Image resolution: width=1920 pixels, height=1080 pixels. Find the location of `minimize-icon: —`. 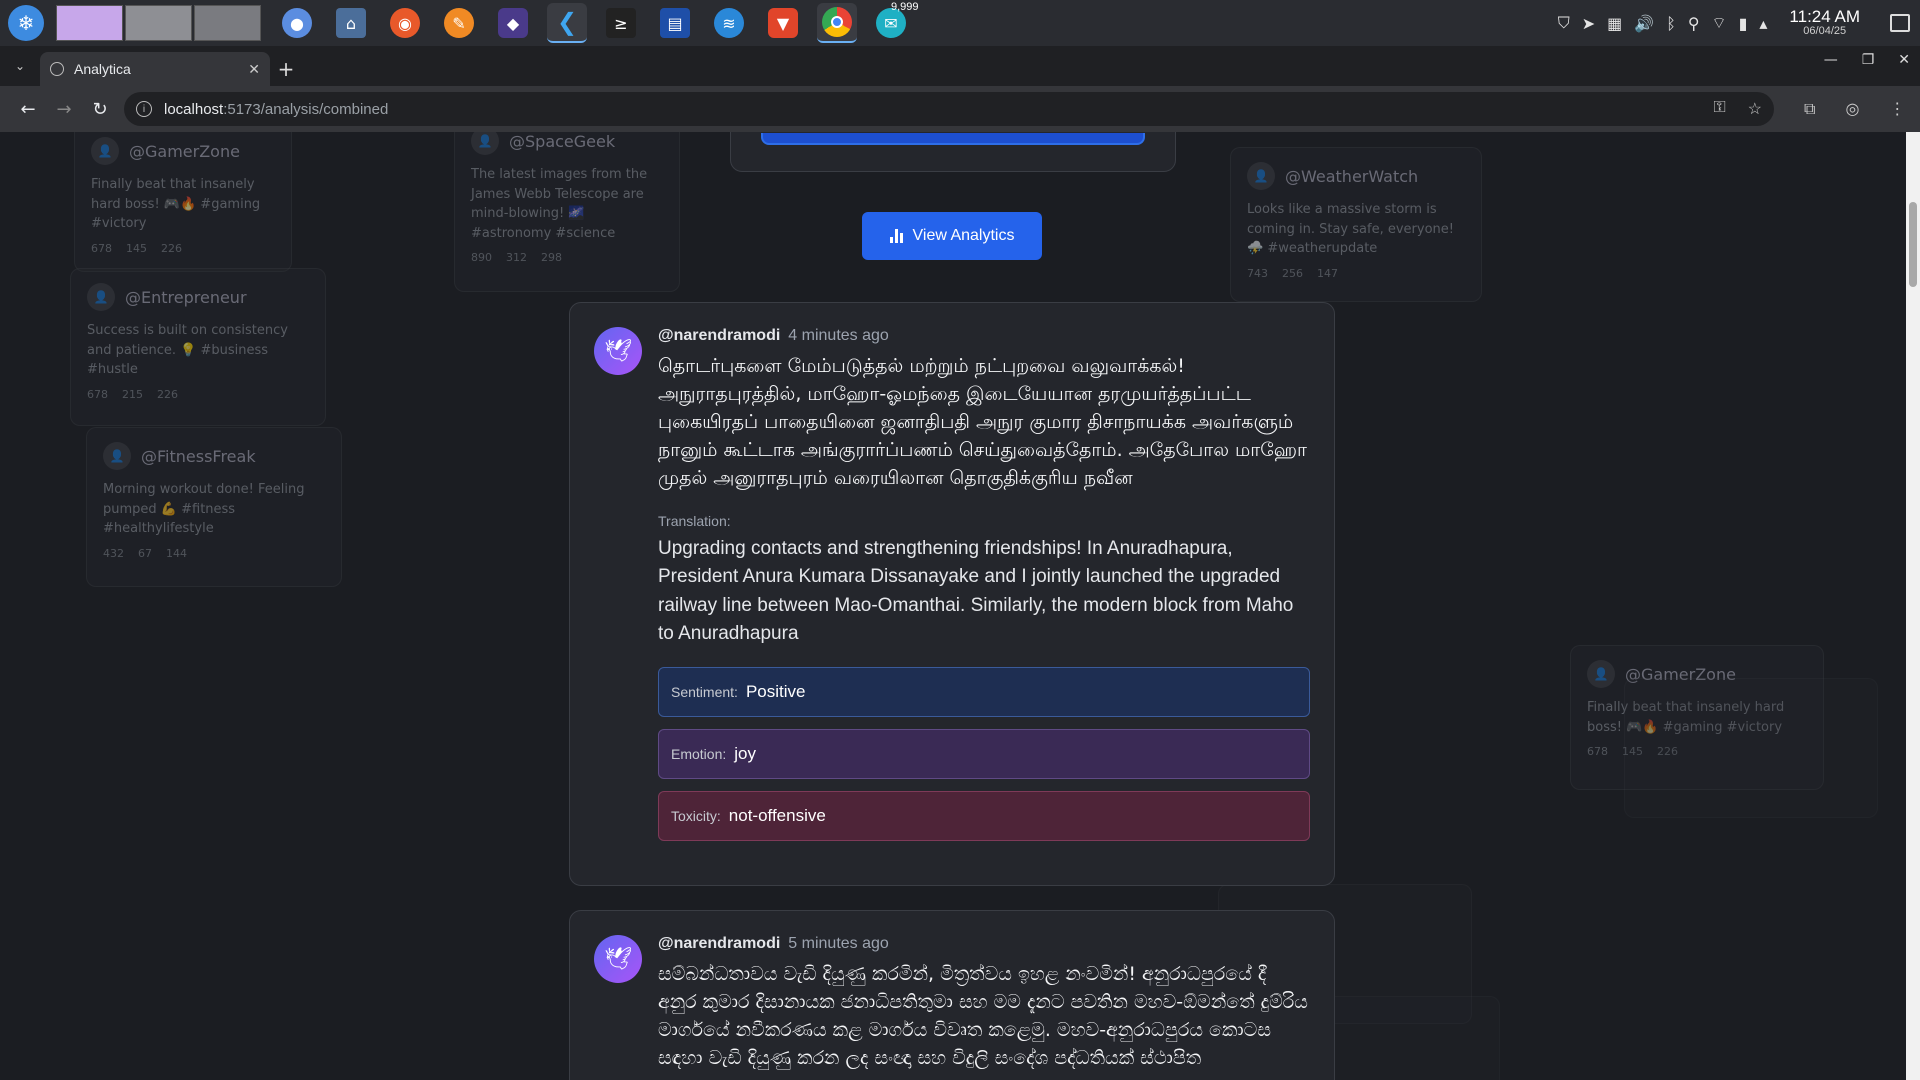

minimize-icon: — is located at coordinates (1831, 60).